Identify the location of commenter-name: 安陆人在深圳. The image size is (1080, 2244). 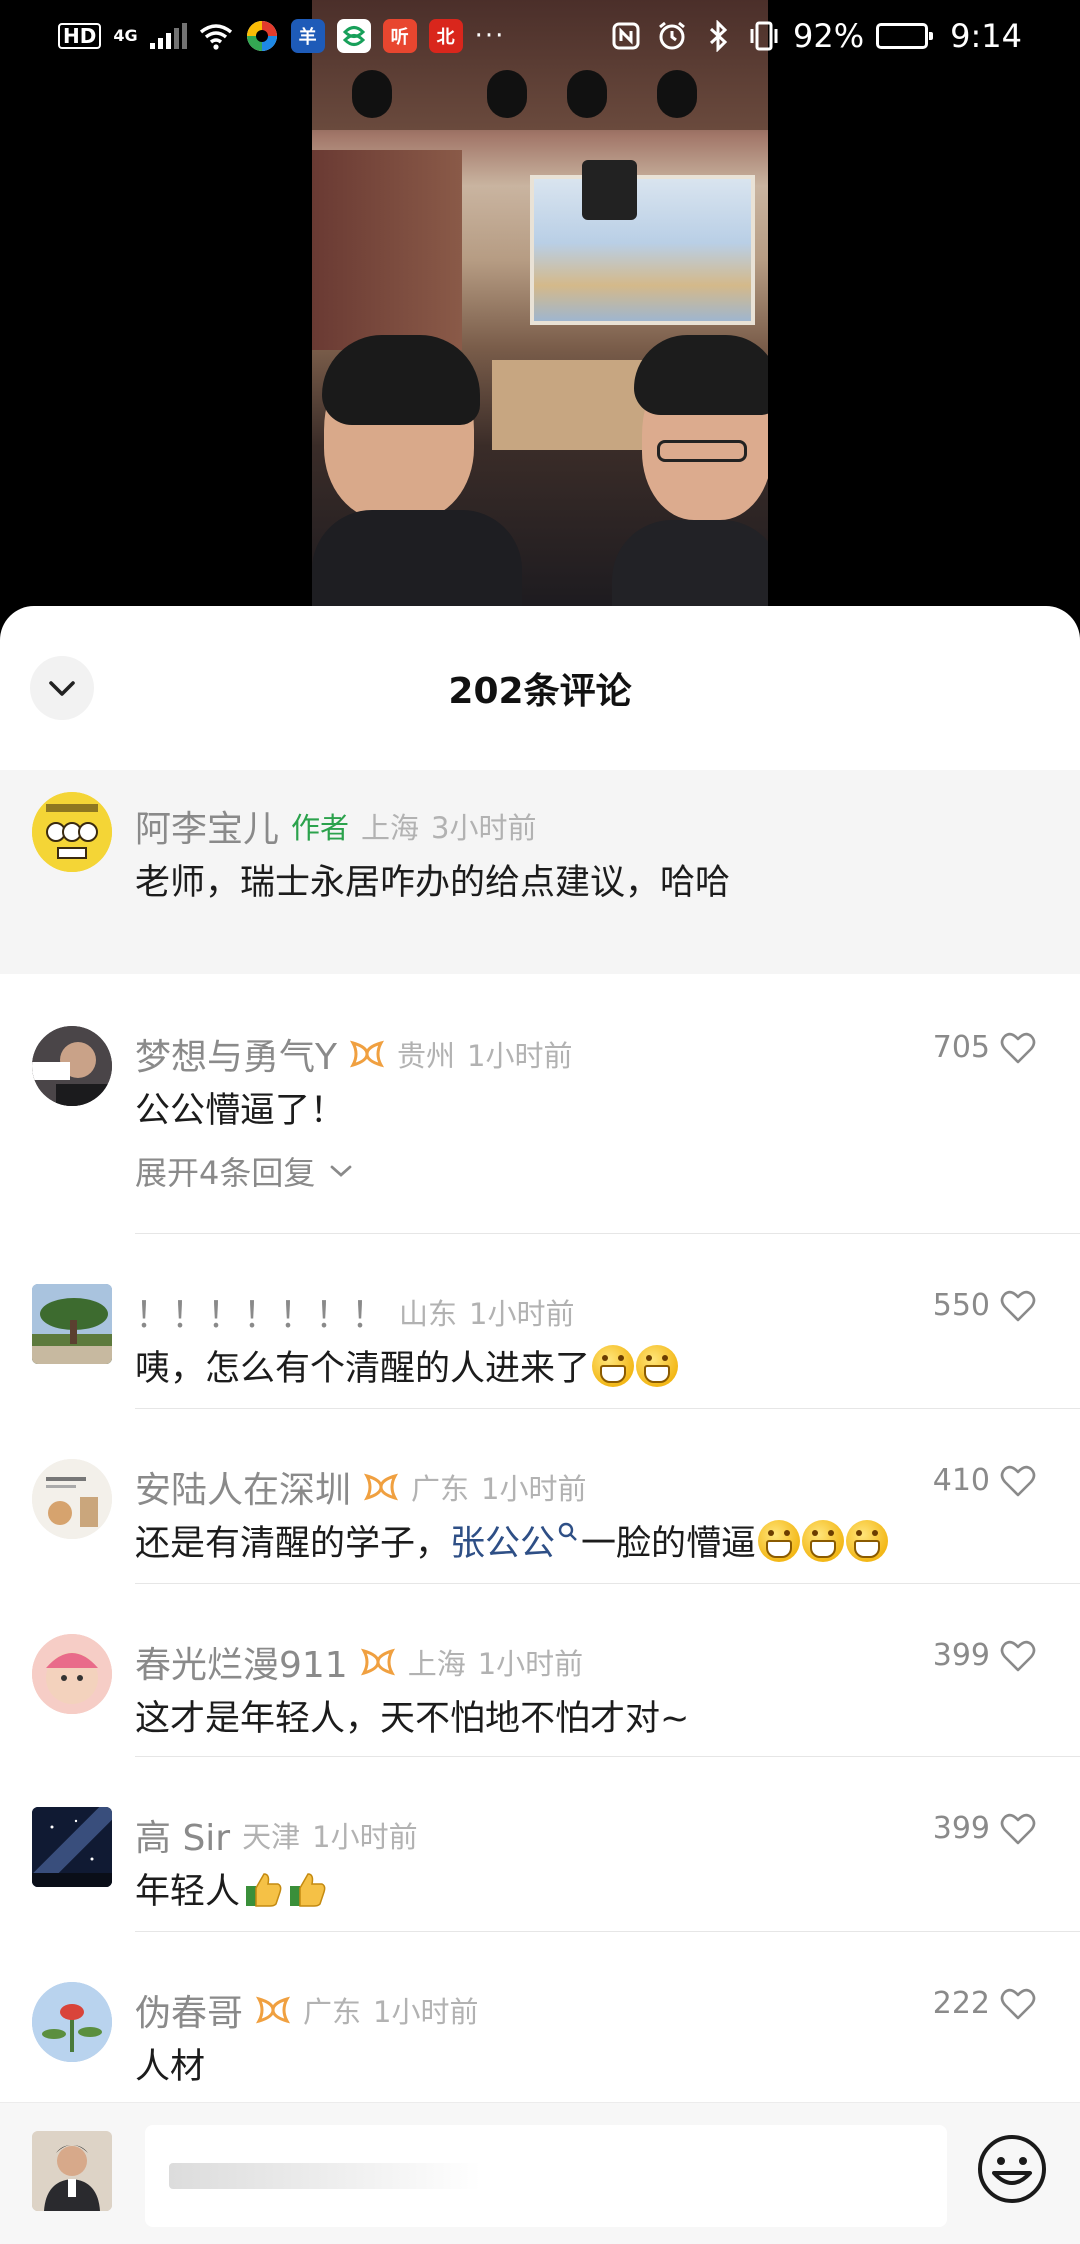
(243, 1487).